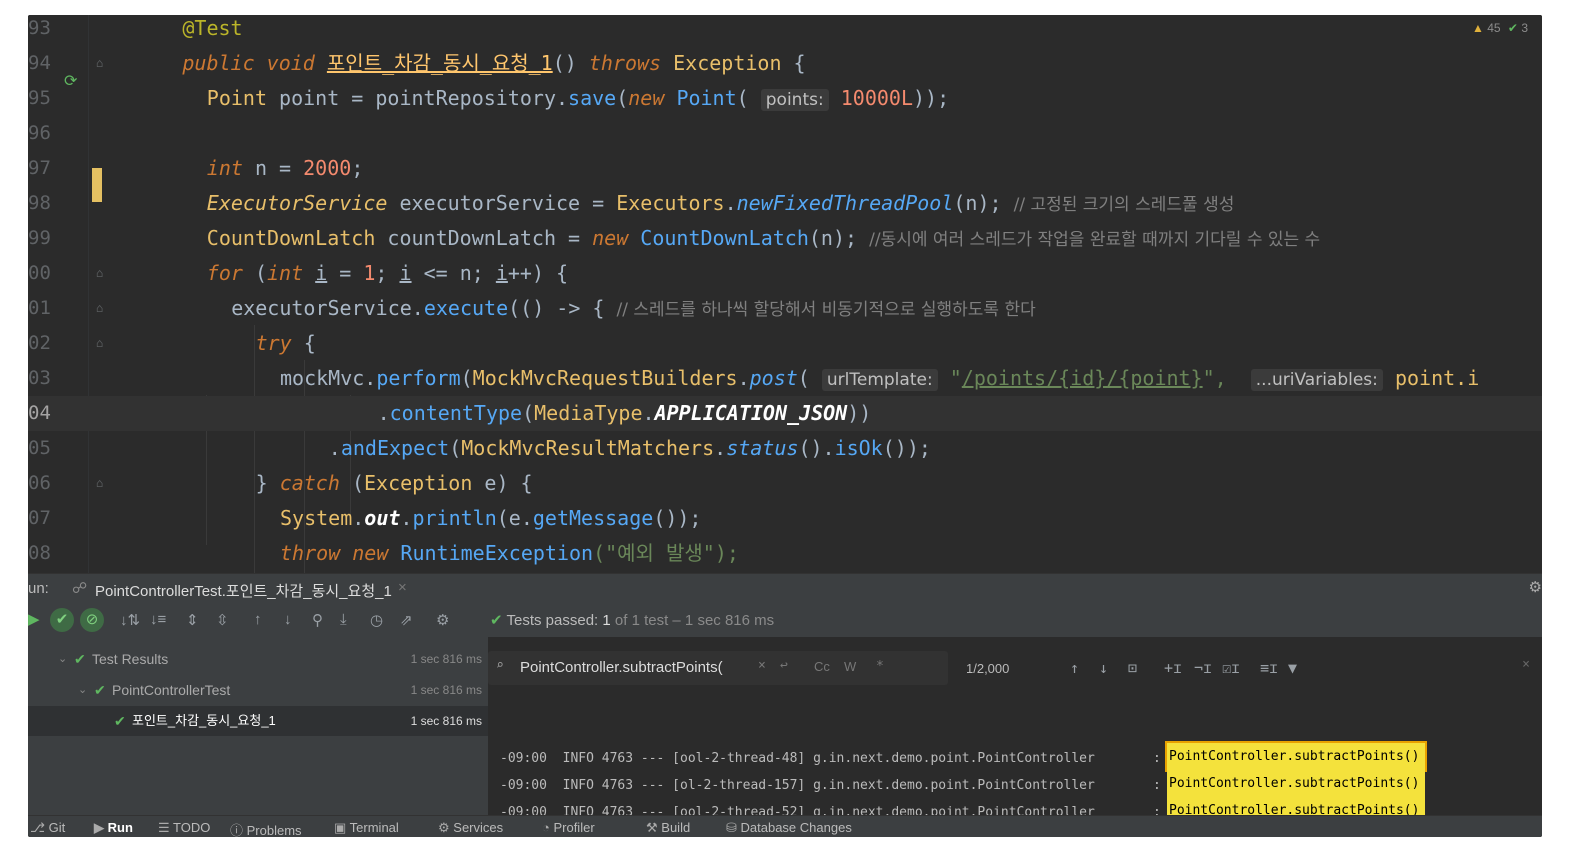 The width and height of the screenshot is (1574, 868). Describe the element at coordinates (1082, 378) in the screenshot. I see `code-token: /points/{id}/{point}` at that location.